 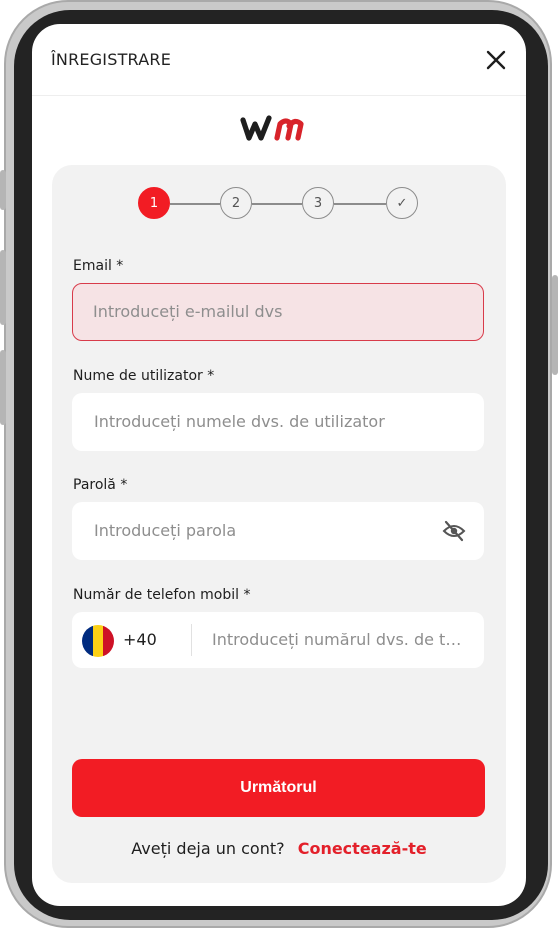 I want to click on eye-slash-icon, so click(x=454, y=531).